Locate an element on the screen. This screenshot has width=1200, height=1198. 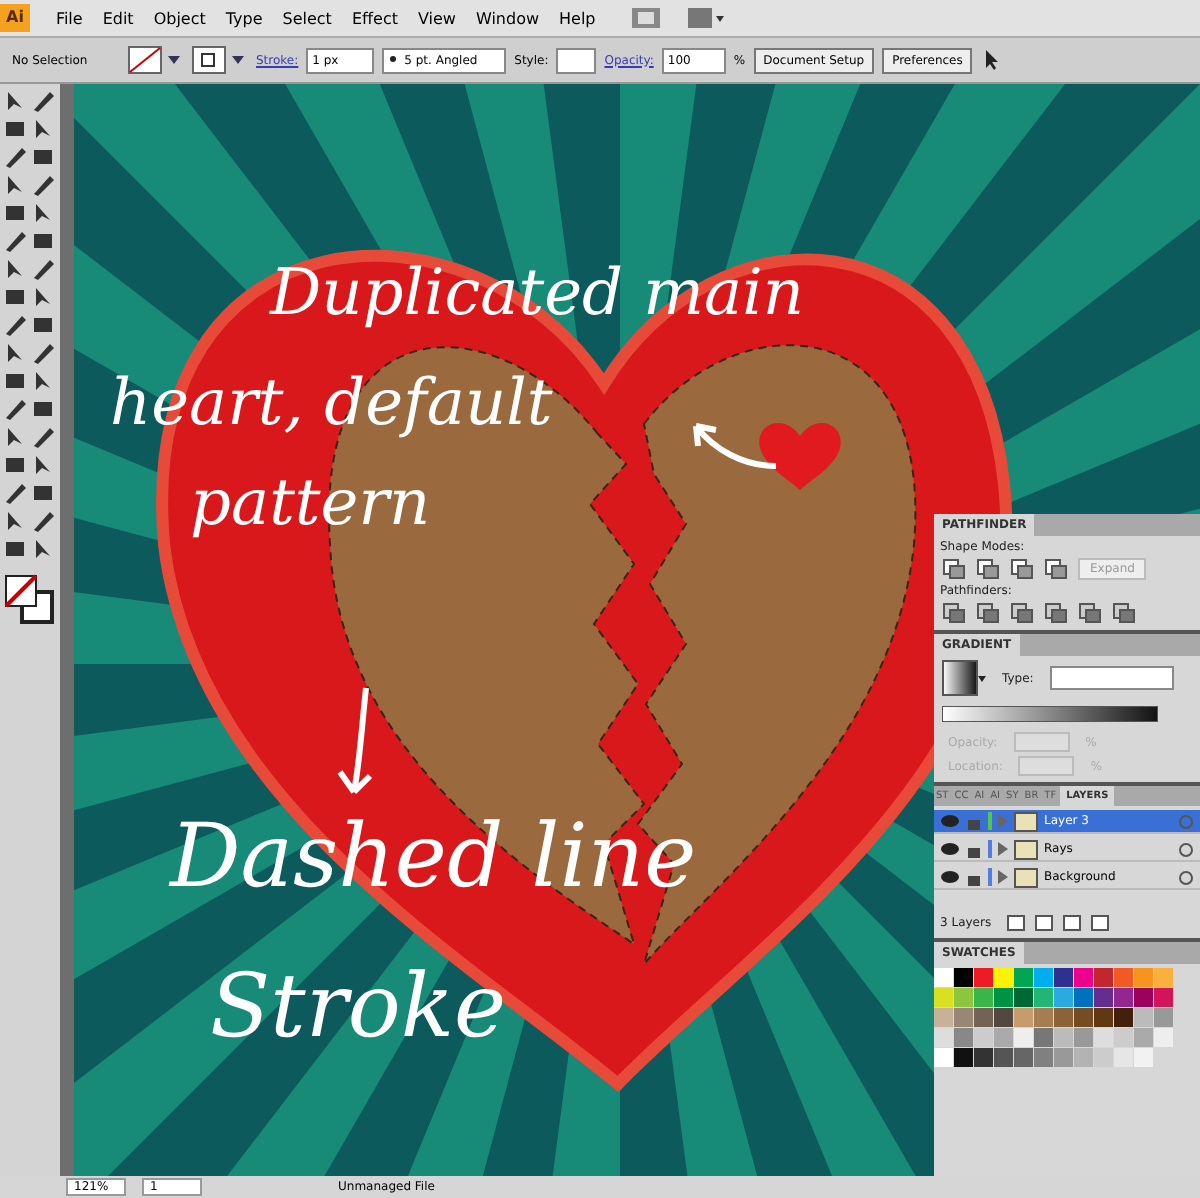
menu-item: Object is located at coordinates (179, 18).